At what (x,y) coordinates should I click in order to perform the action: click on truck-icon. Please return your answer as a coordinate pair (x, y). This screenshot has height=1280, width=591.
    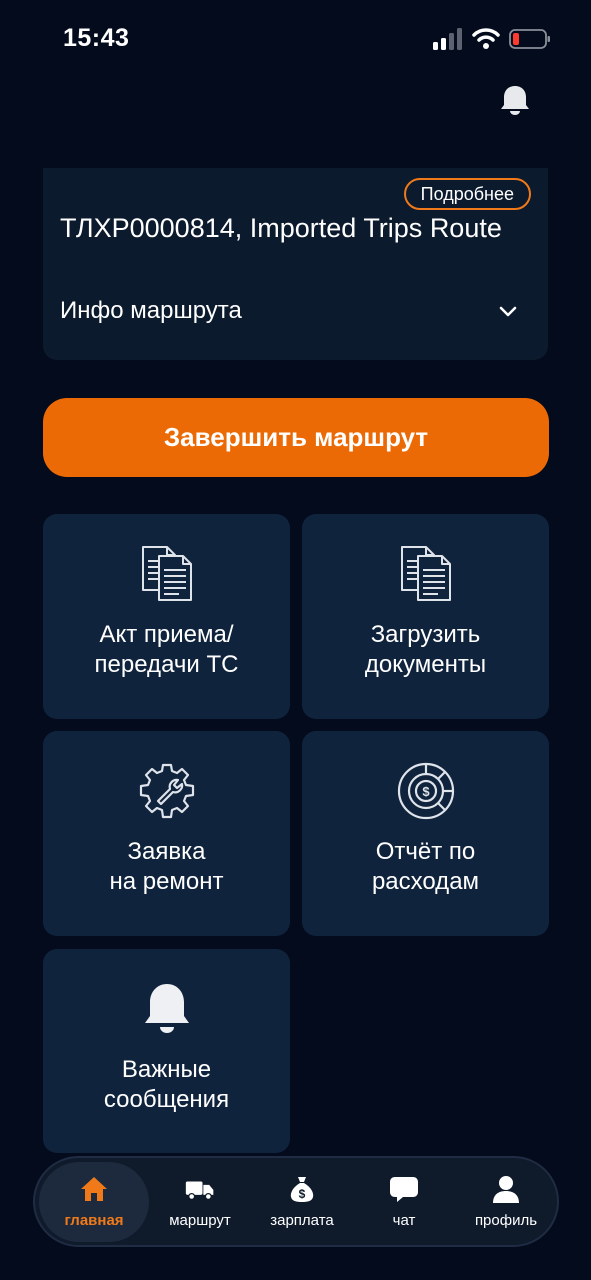
    Looking at the image, I should click on (199, 1191).